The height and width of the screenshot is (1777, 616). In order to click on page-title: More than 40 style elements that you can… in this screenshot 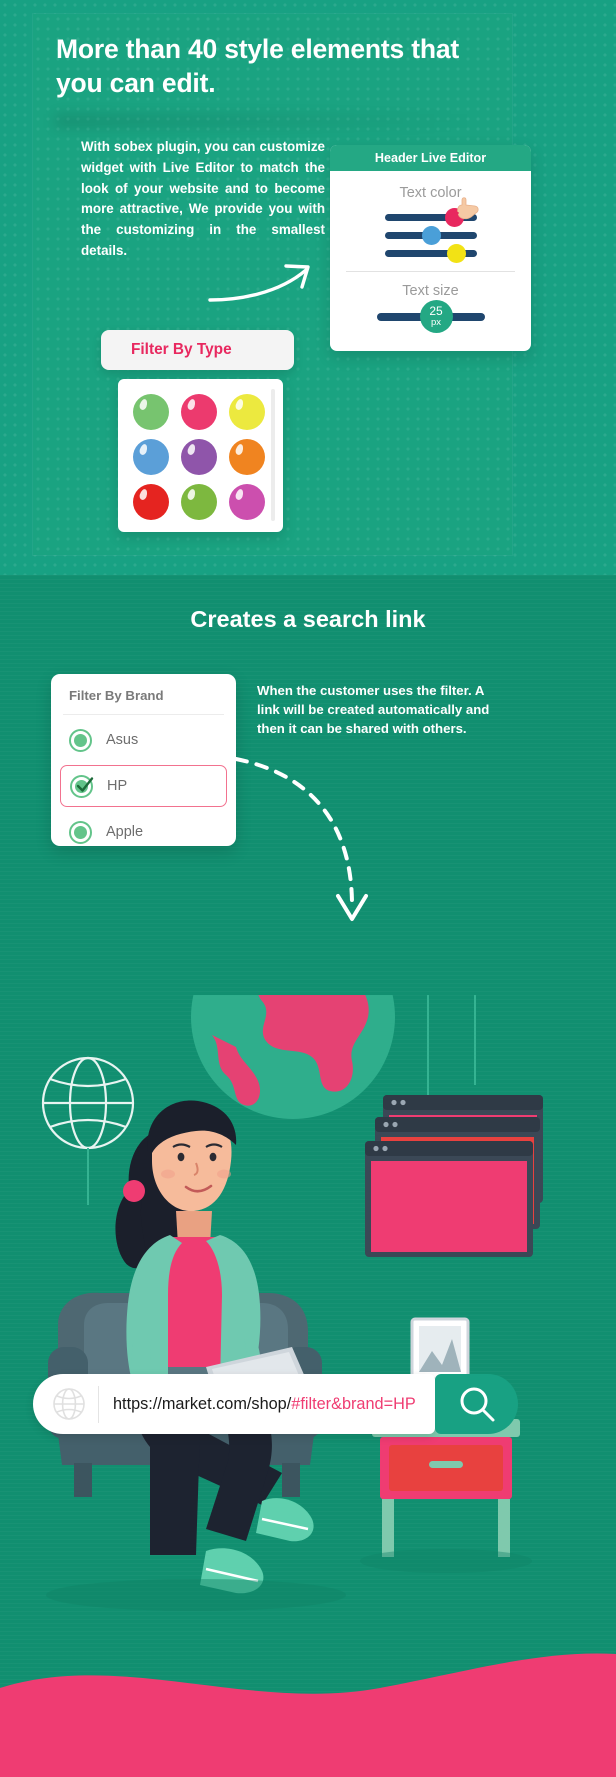, I will do `click(258, 66)`.